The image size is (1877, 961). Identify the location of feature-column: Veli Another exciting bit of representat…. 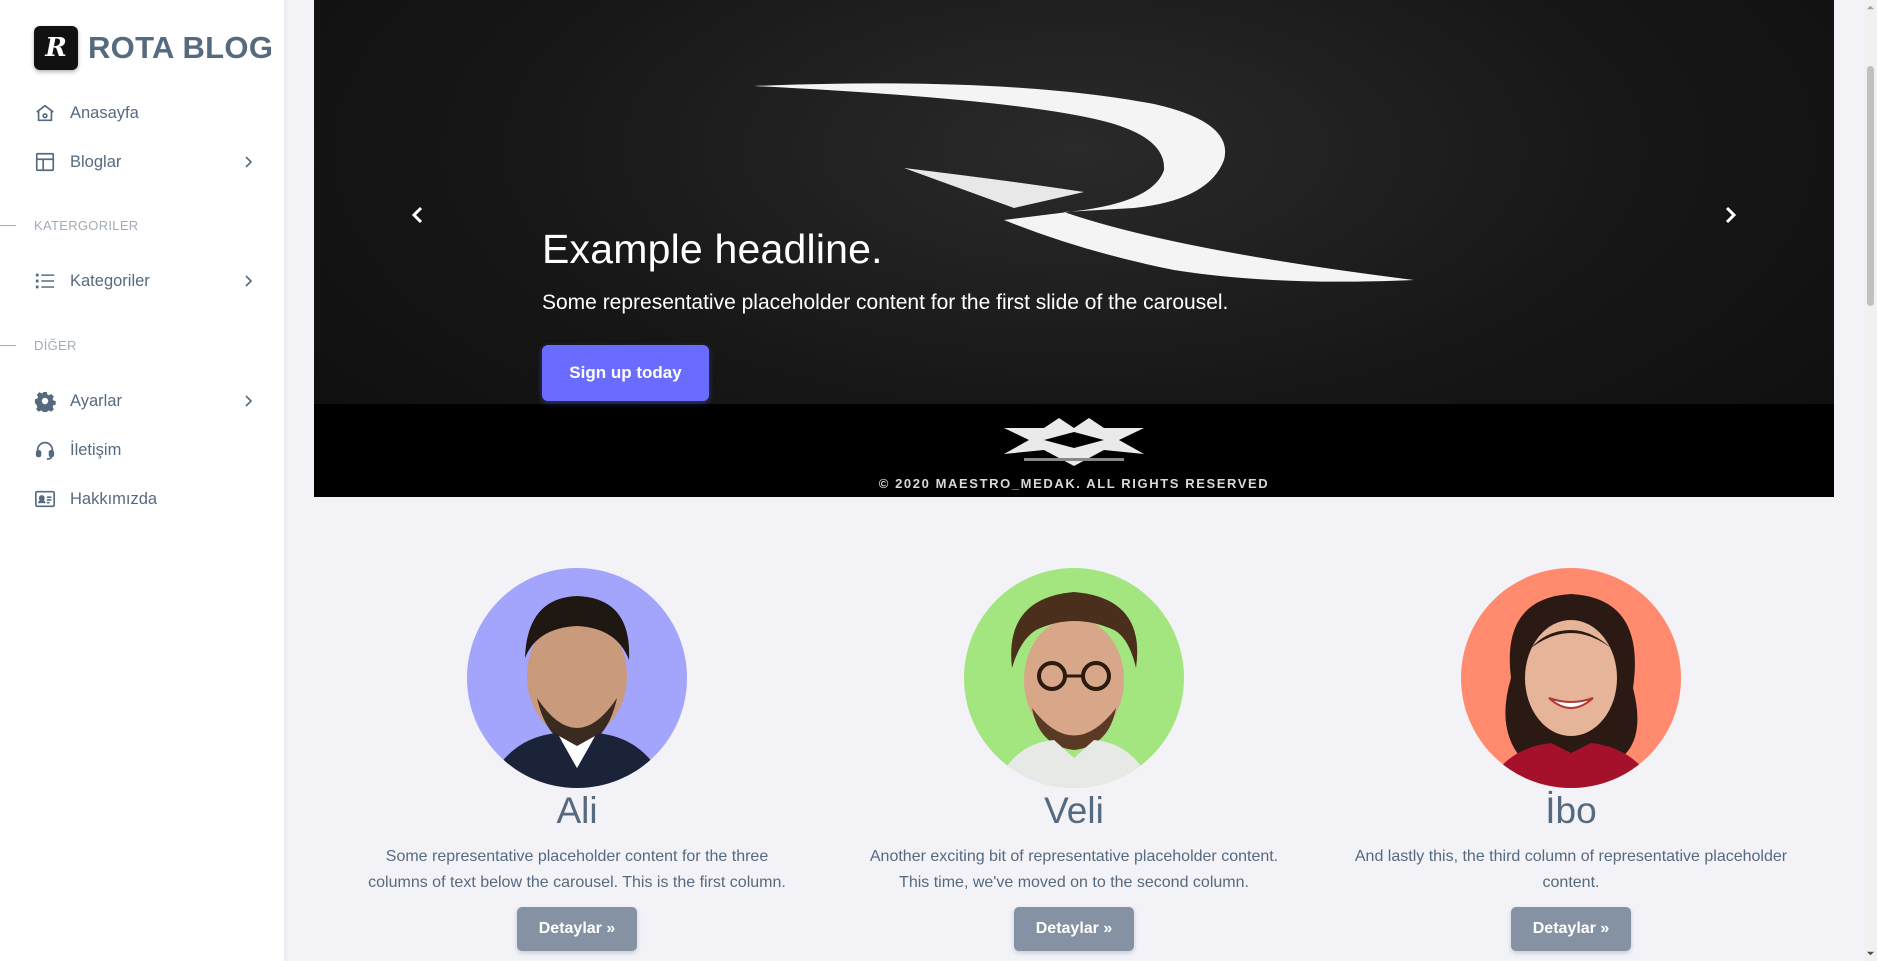
(1074, 759).